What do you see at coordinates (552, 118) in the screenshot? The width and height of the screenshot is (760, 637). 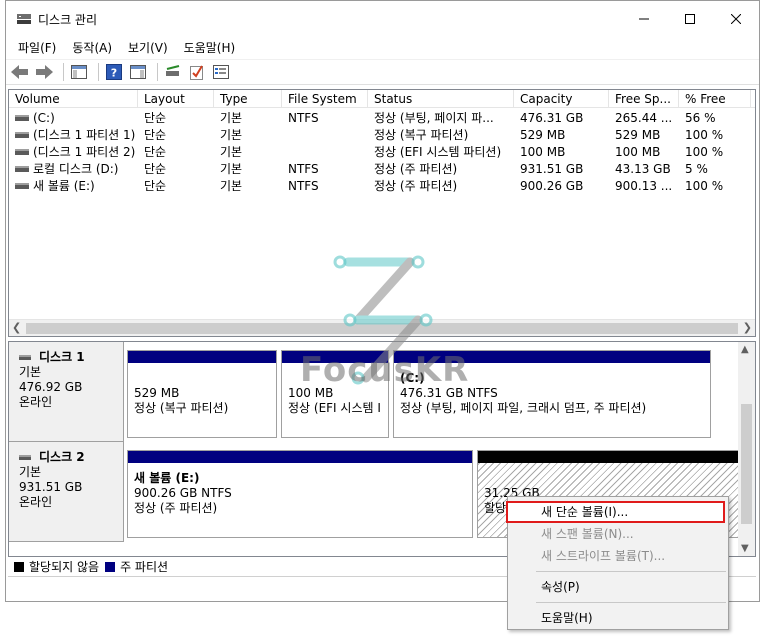 I see `cell-capacity: 476.31 GB` at bounding box center [552, 118].